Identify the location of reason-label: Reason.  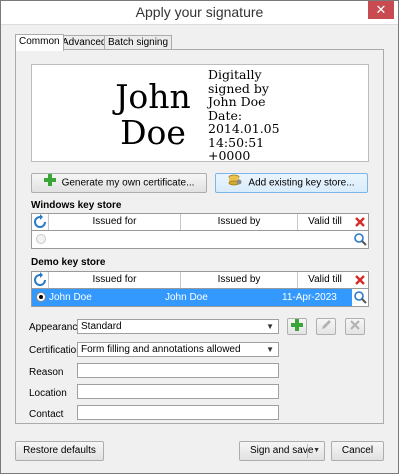
(46, 372).